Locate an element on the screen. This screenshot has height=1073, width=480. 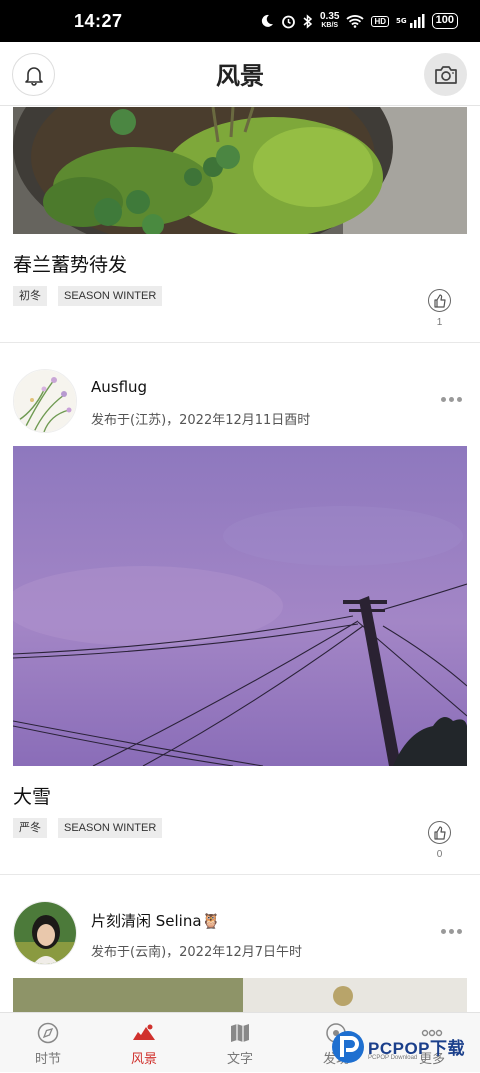
post-photo-moss is located at coordinates (240, 170).